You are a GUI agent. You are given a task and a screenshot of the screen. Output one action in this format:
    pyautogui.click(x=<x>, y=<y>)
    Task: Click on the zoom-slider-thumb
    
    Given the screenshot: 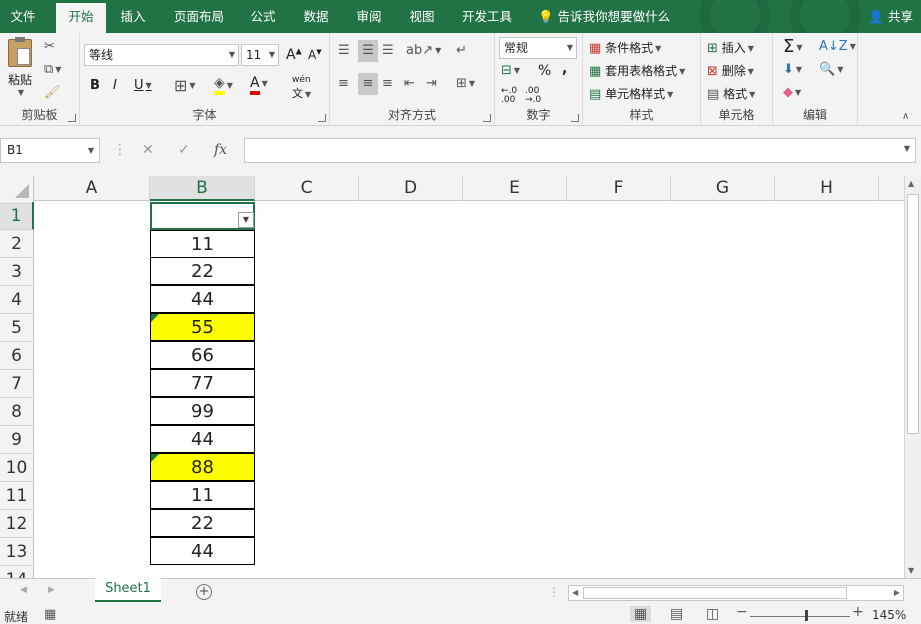 What is the action you would take?
    pyautogui.click(x=806, y=615)
    